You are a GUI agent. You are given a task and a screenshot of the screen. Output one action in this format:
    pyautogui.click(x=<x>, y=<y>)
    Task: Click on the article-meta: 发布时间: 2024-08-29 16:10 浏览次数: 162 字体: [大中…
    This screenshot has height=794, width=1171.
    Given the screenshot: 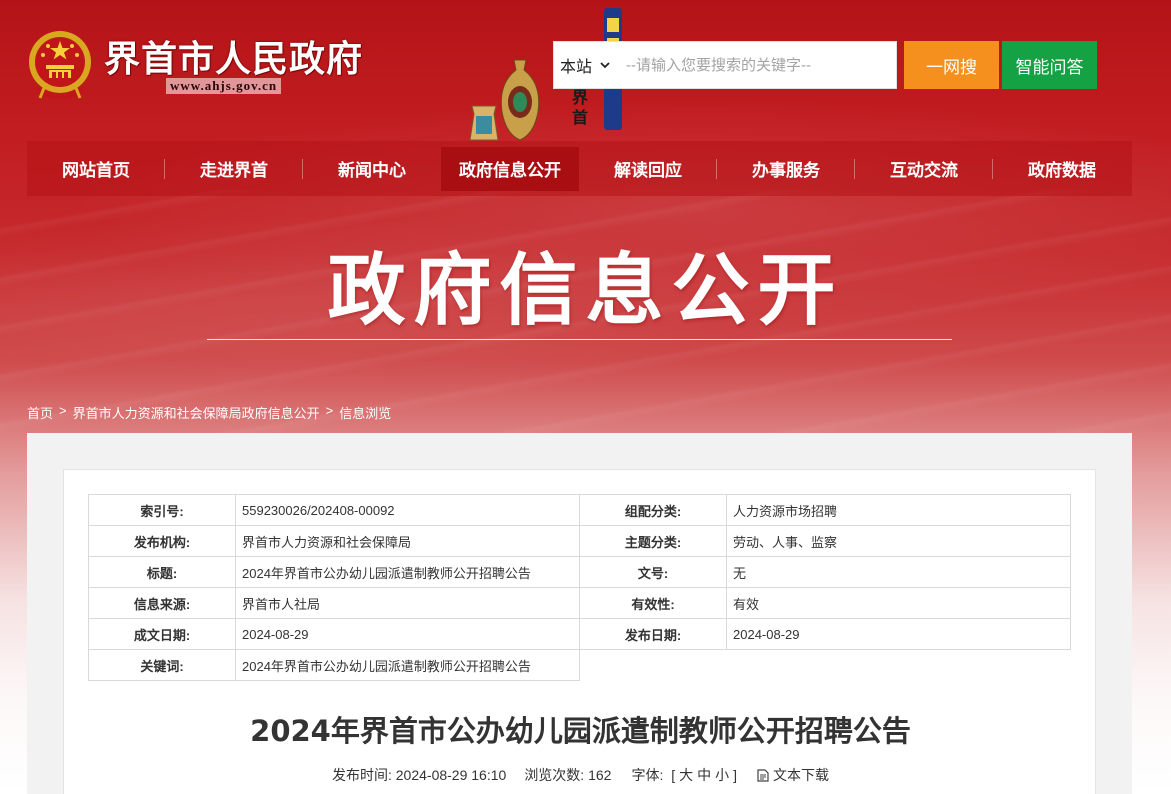 What is the action you would take?
    pyautogui.click(x=580, y=775)
    